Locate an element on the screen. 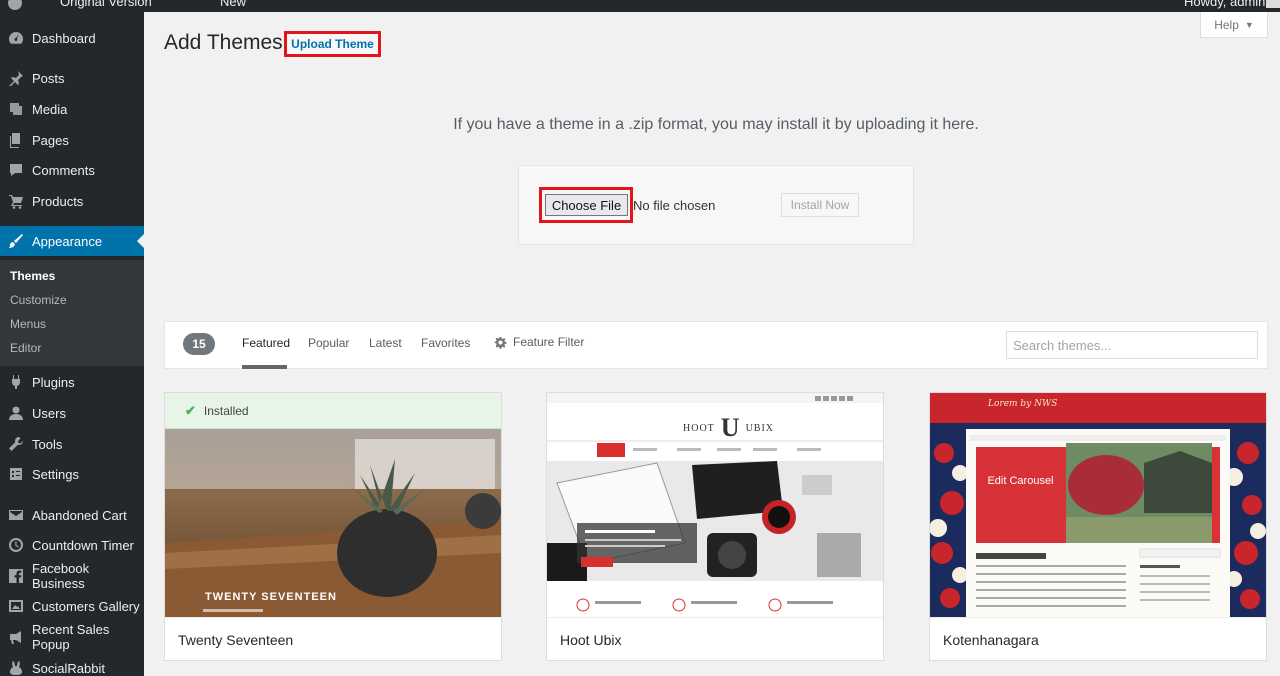  plug-icon is located at coordinates (16, 382).